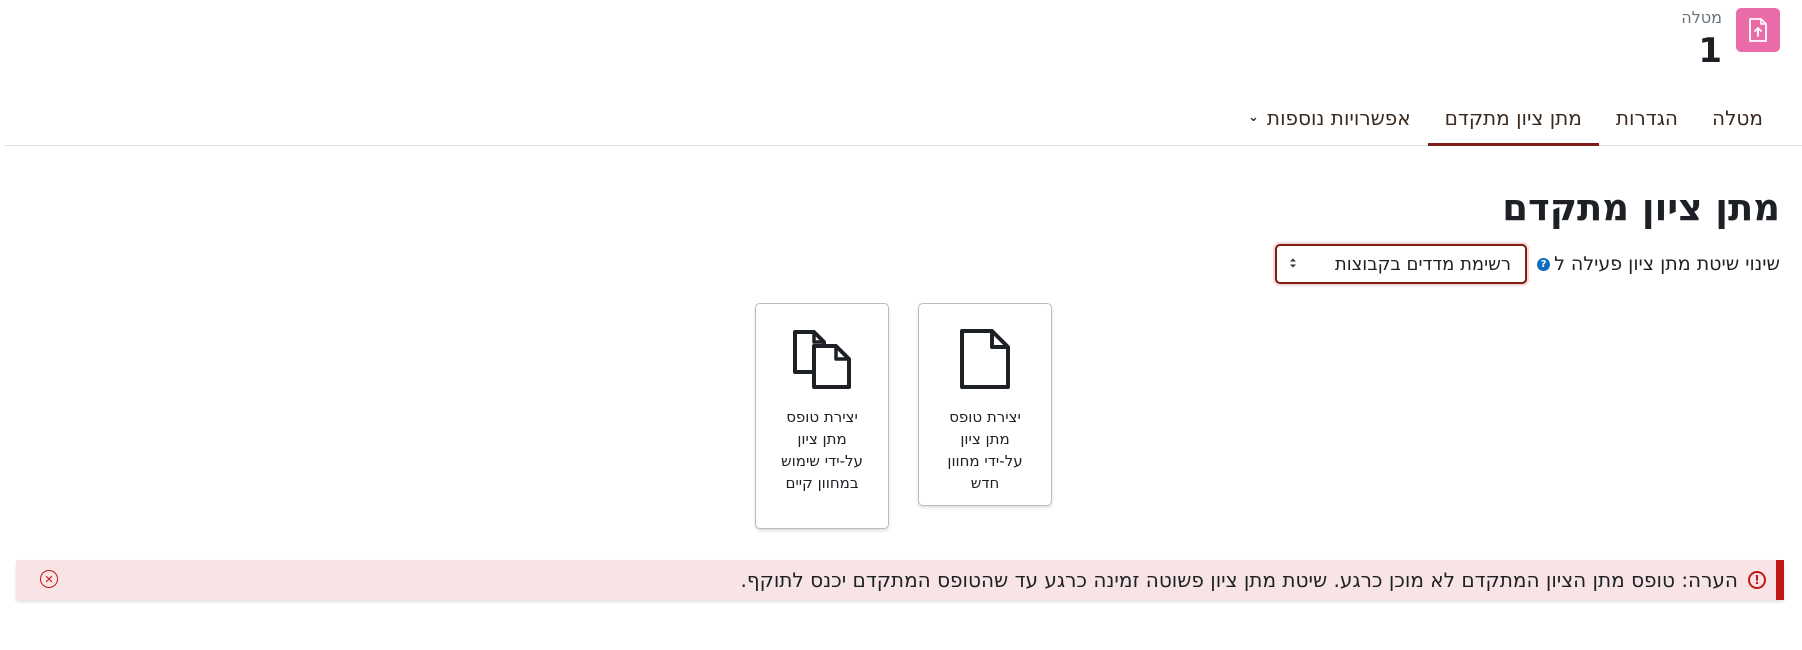 The height and width of the screenshot is (650, 1802). Describe the element at coordinates (1758, 30) in the screenshot. I see `assignment-upload-icon` at that location.